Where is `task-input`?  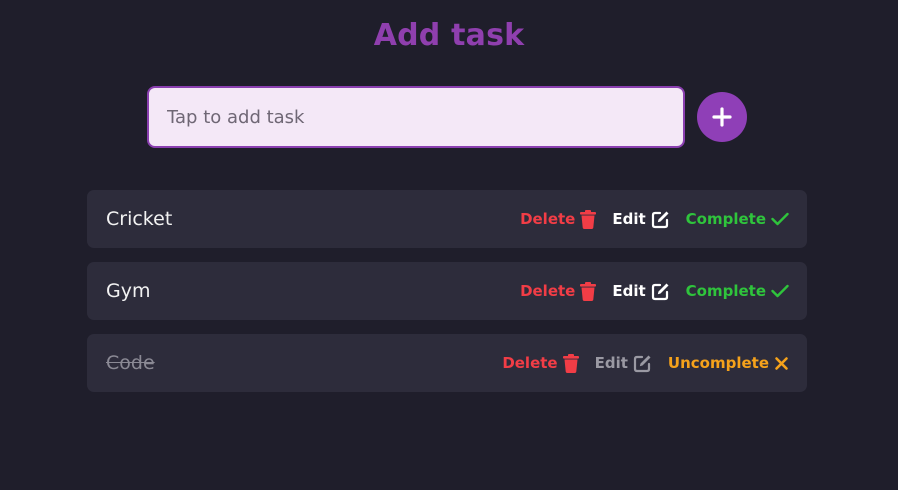 task-input is located at coordinates (416, 117).